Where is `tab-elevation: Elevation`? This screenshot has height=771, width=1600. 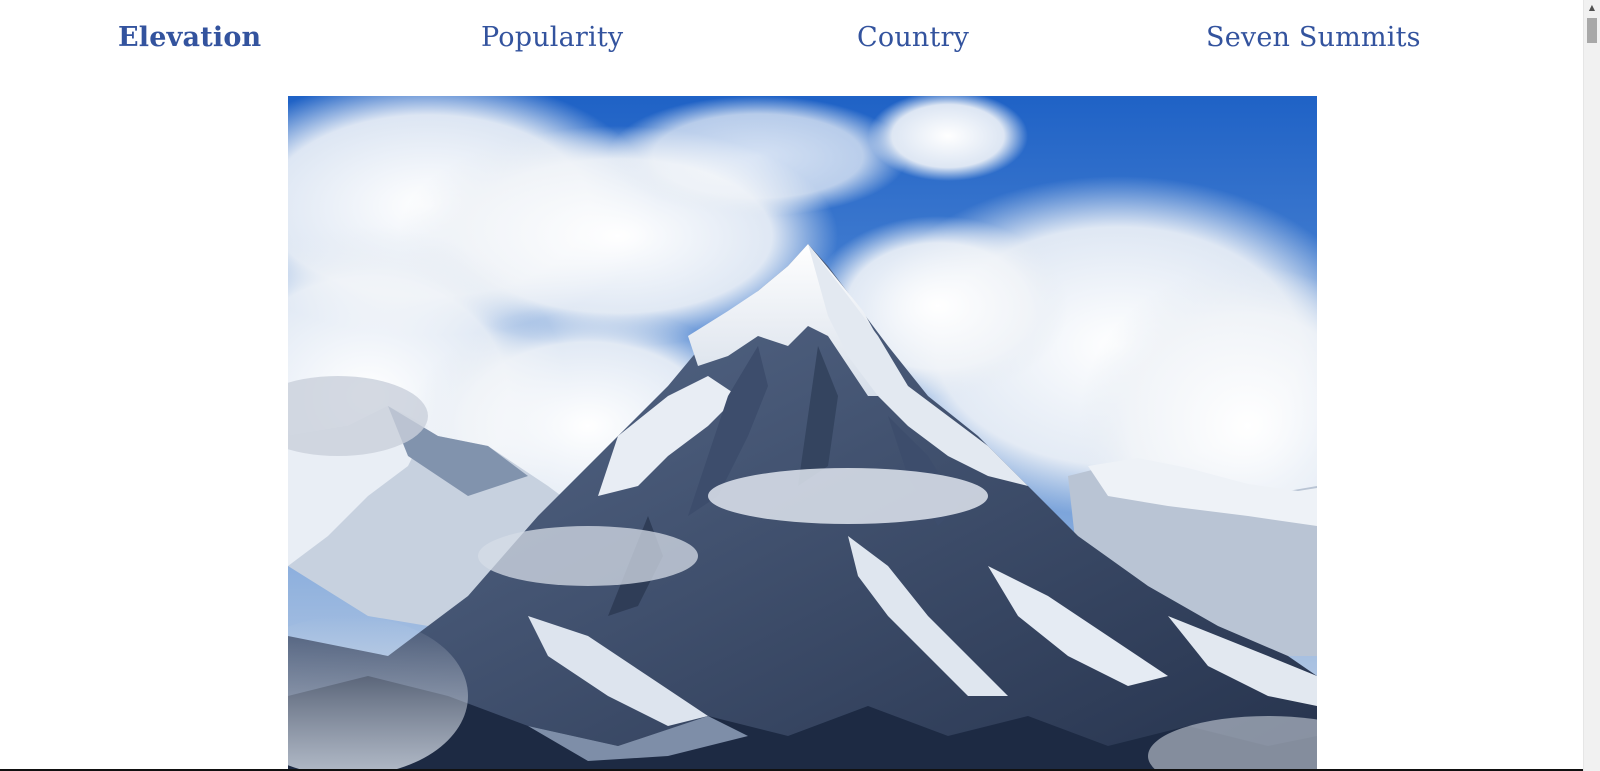
tab-elevation: Elevation is located at coordinates (189, 38).